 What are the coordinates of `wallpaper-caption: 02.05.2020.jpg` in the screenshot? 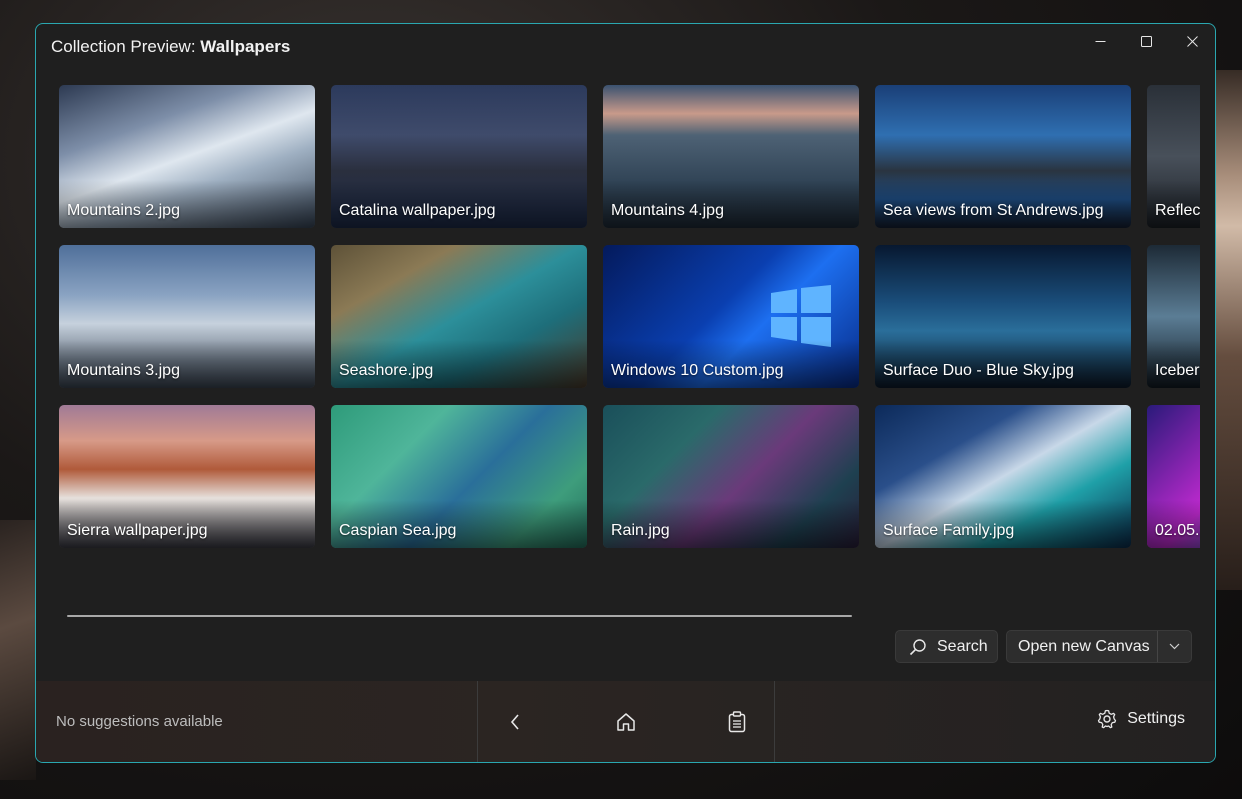 It's located at (1177, 530).